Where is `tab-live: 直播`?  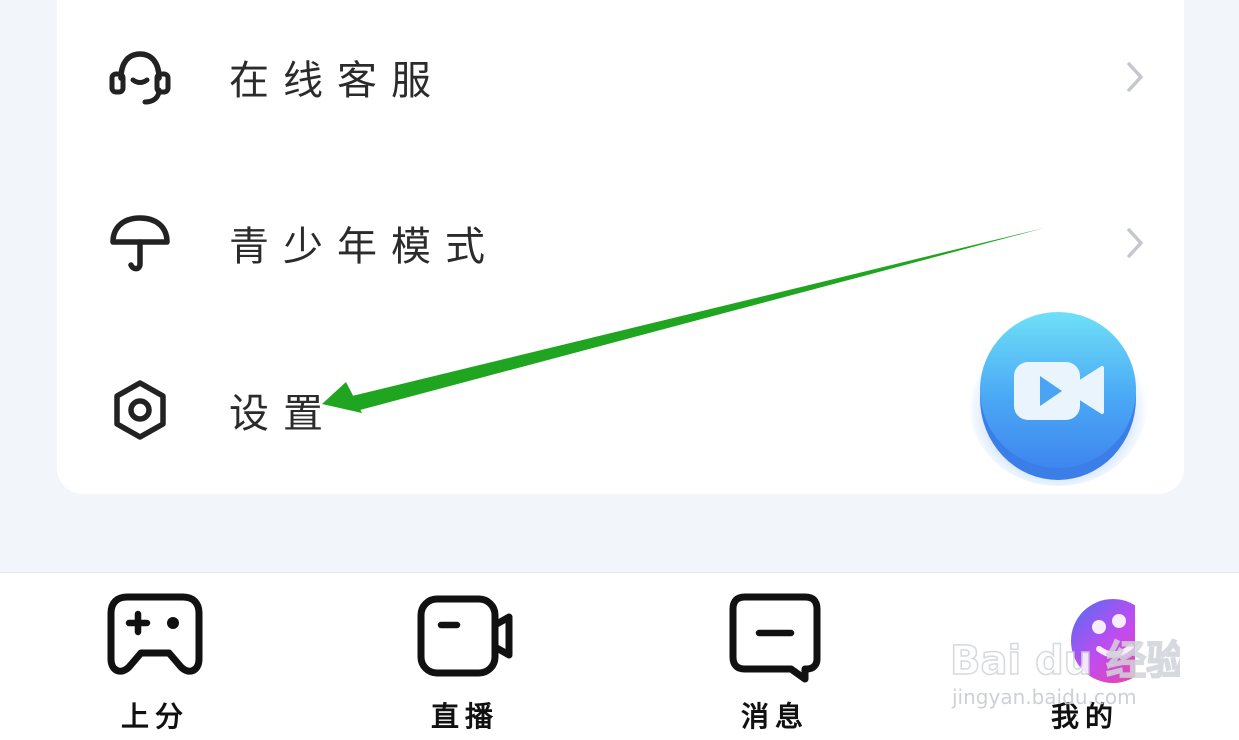 tab-live: 直播 is located at coordinates (465, 663).